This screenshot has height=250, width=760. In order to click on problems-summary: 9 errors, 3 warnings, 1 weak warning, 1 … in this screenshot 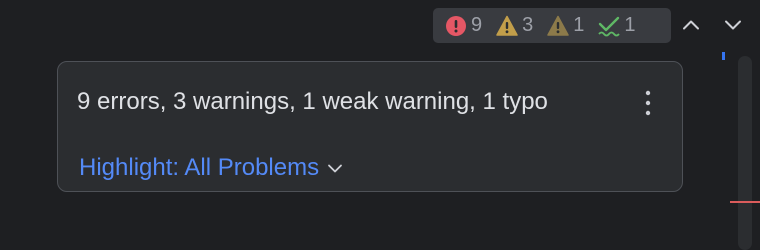, I will do `click(312, 101)`.